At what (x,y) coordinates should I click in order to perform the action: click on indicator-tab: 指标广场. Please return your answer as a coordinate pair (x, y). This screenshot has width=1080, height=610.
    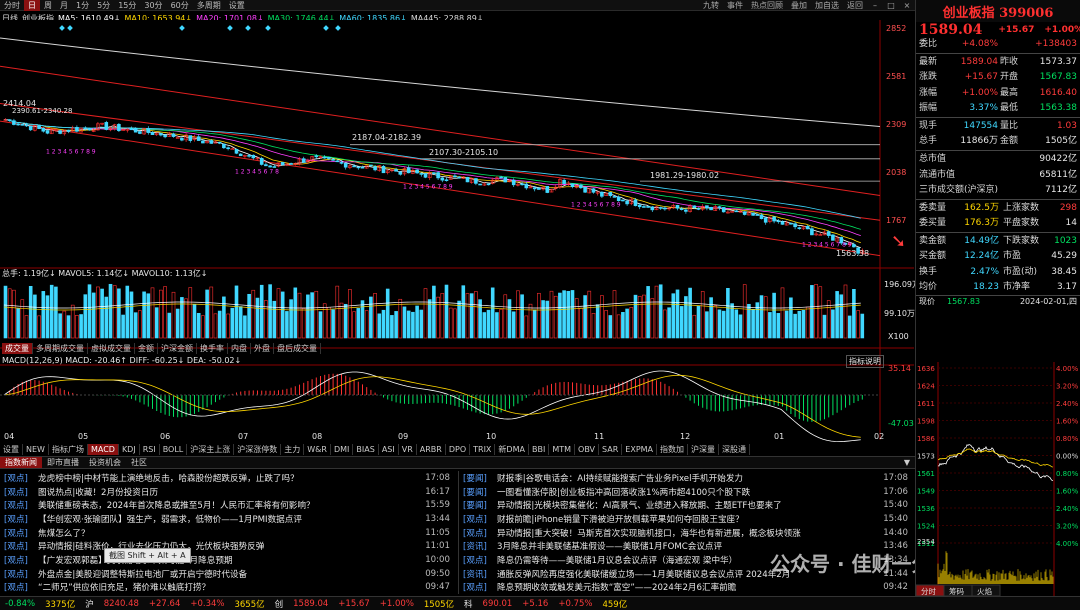
    Looking at the image, I should click on (68, 449).